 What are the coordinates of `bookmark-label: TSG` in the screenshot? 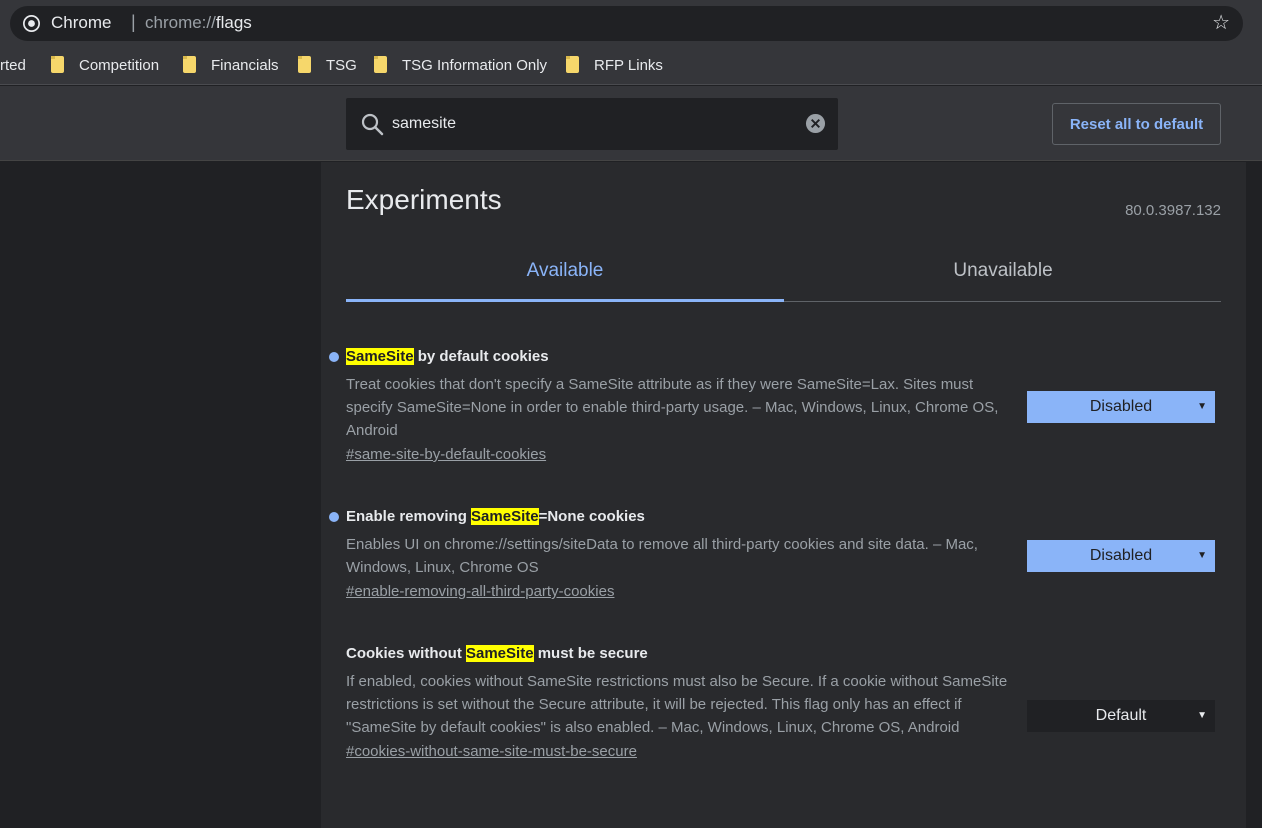 It's located at (341, 65).